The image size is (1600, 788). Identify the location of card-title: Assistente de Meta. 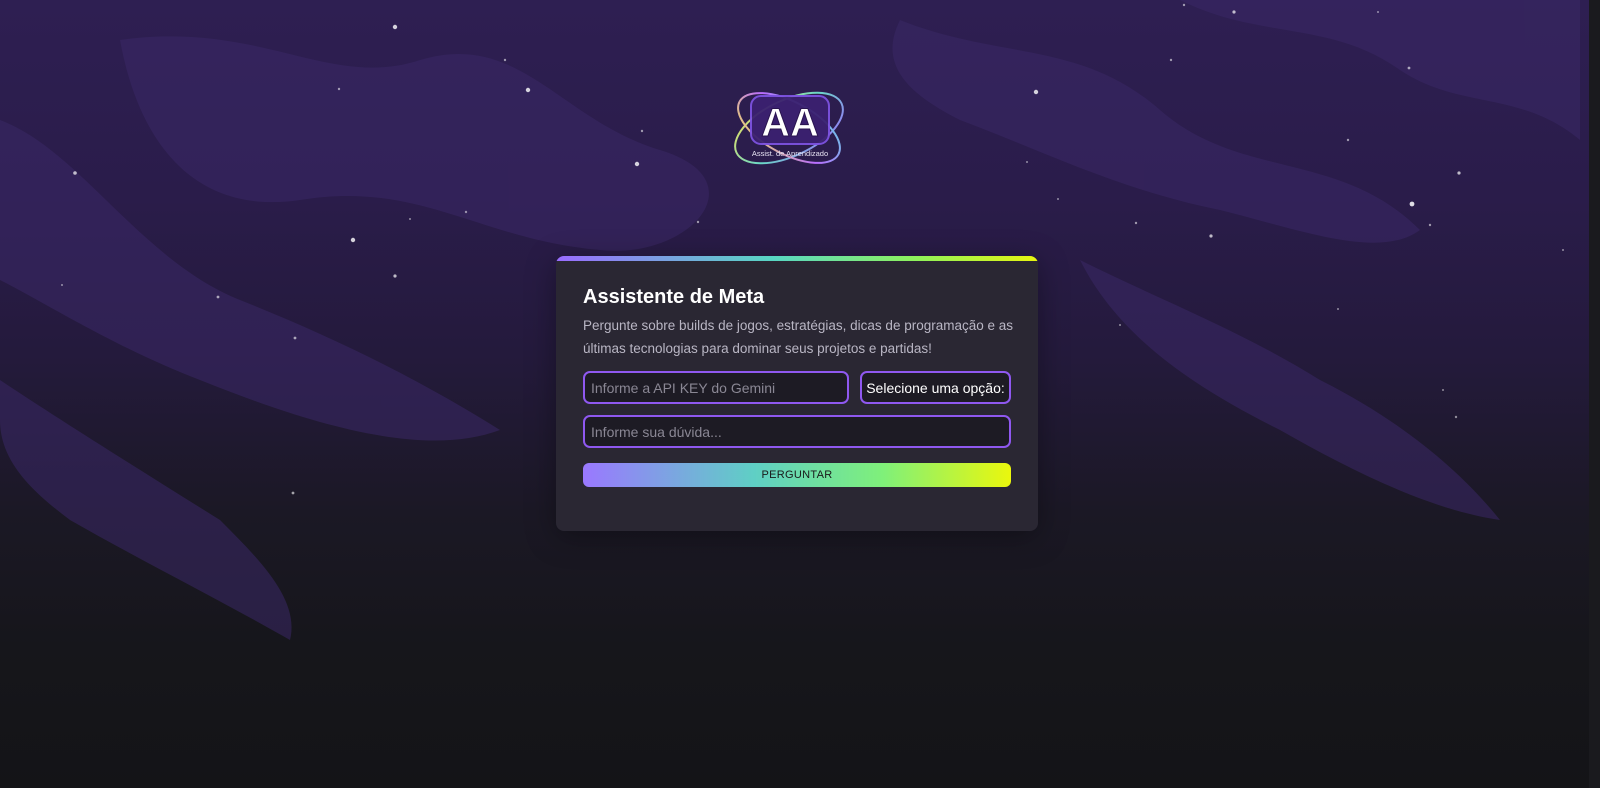
(674, 297).